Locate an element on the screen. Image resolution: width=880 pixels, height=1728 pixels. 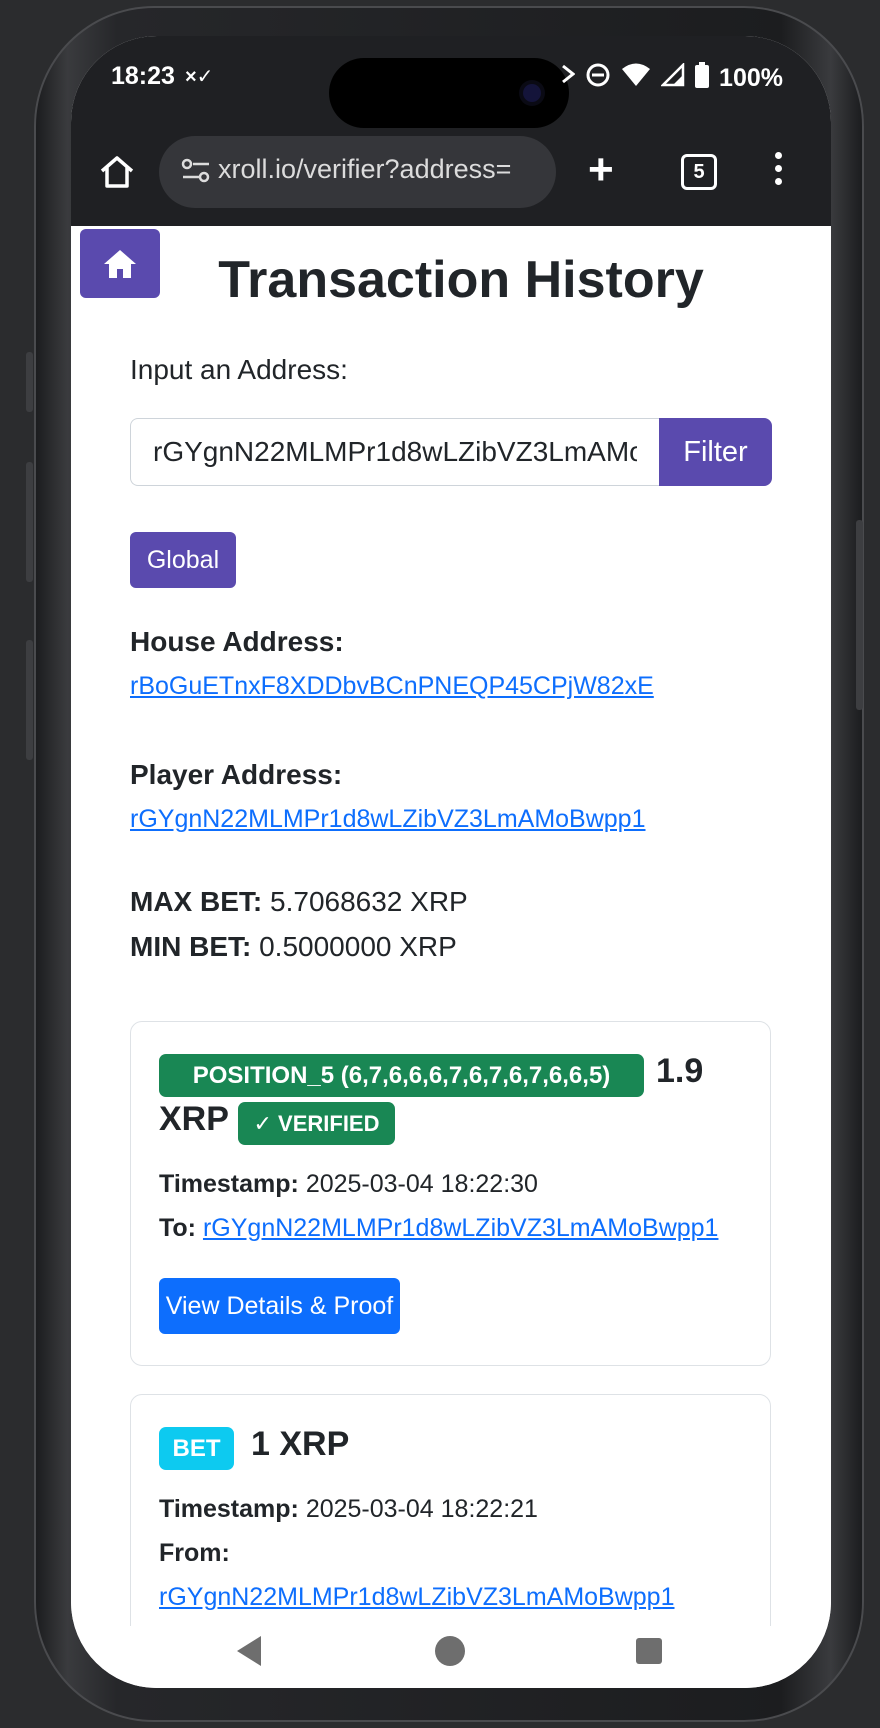
from-label: From: is located at coordinates (194, 1553).